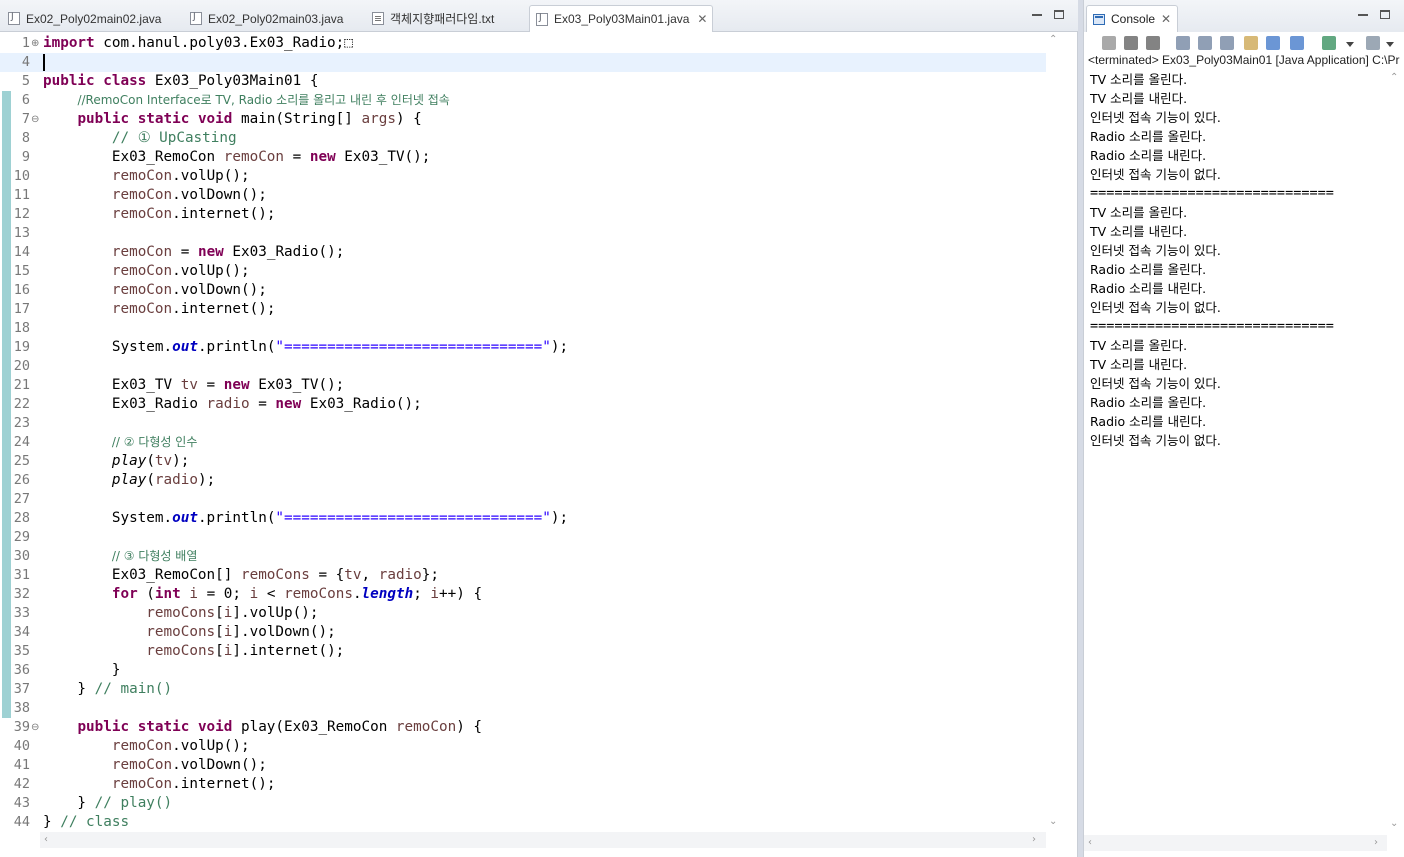 This screenshot has width=1404, height=857. I want to click on code-line: 13, so click(523, 233).